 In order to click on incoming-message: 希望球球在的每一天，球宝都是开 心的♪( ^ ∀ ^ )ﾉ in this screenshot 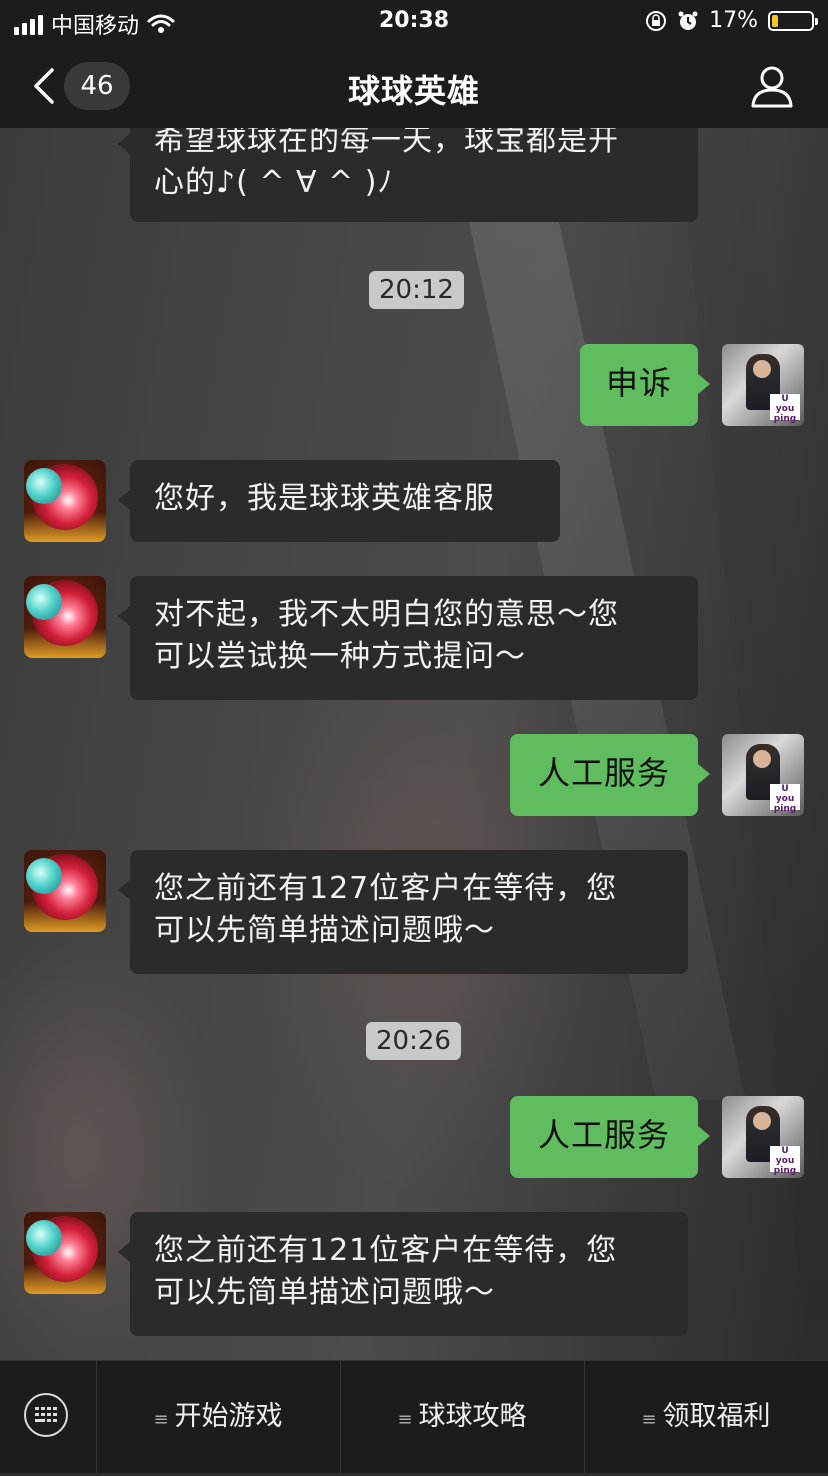, I will do `click(408, 175)`.